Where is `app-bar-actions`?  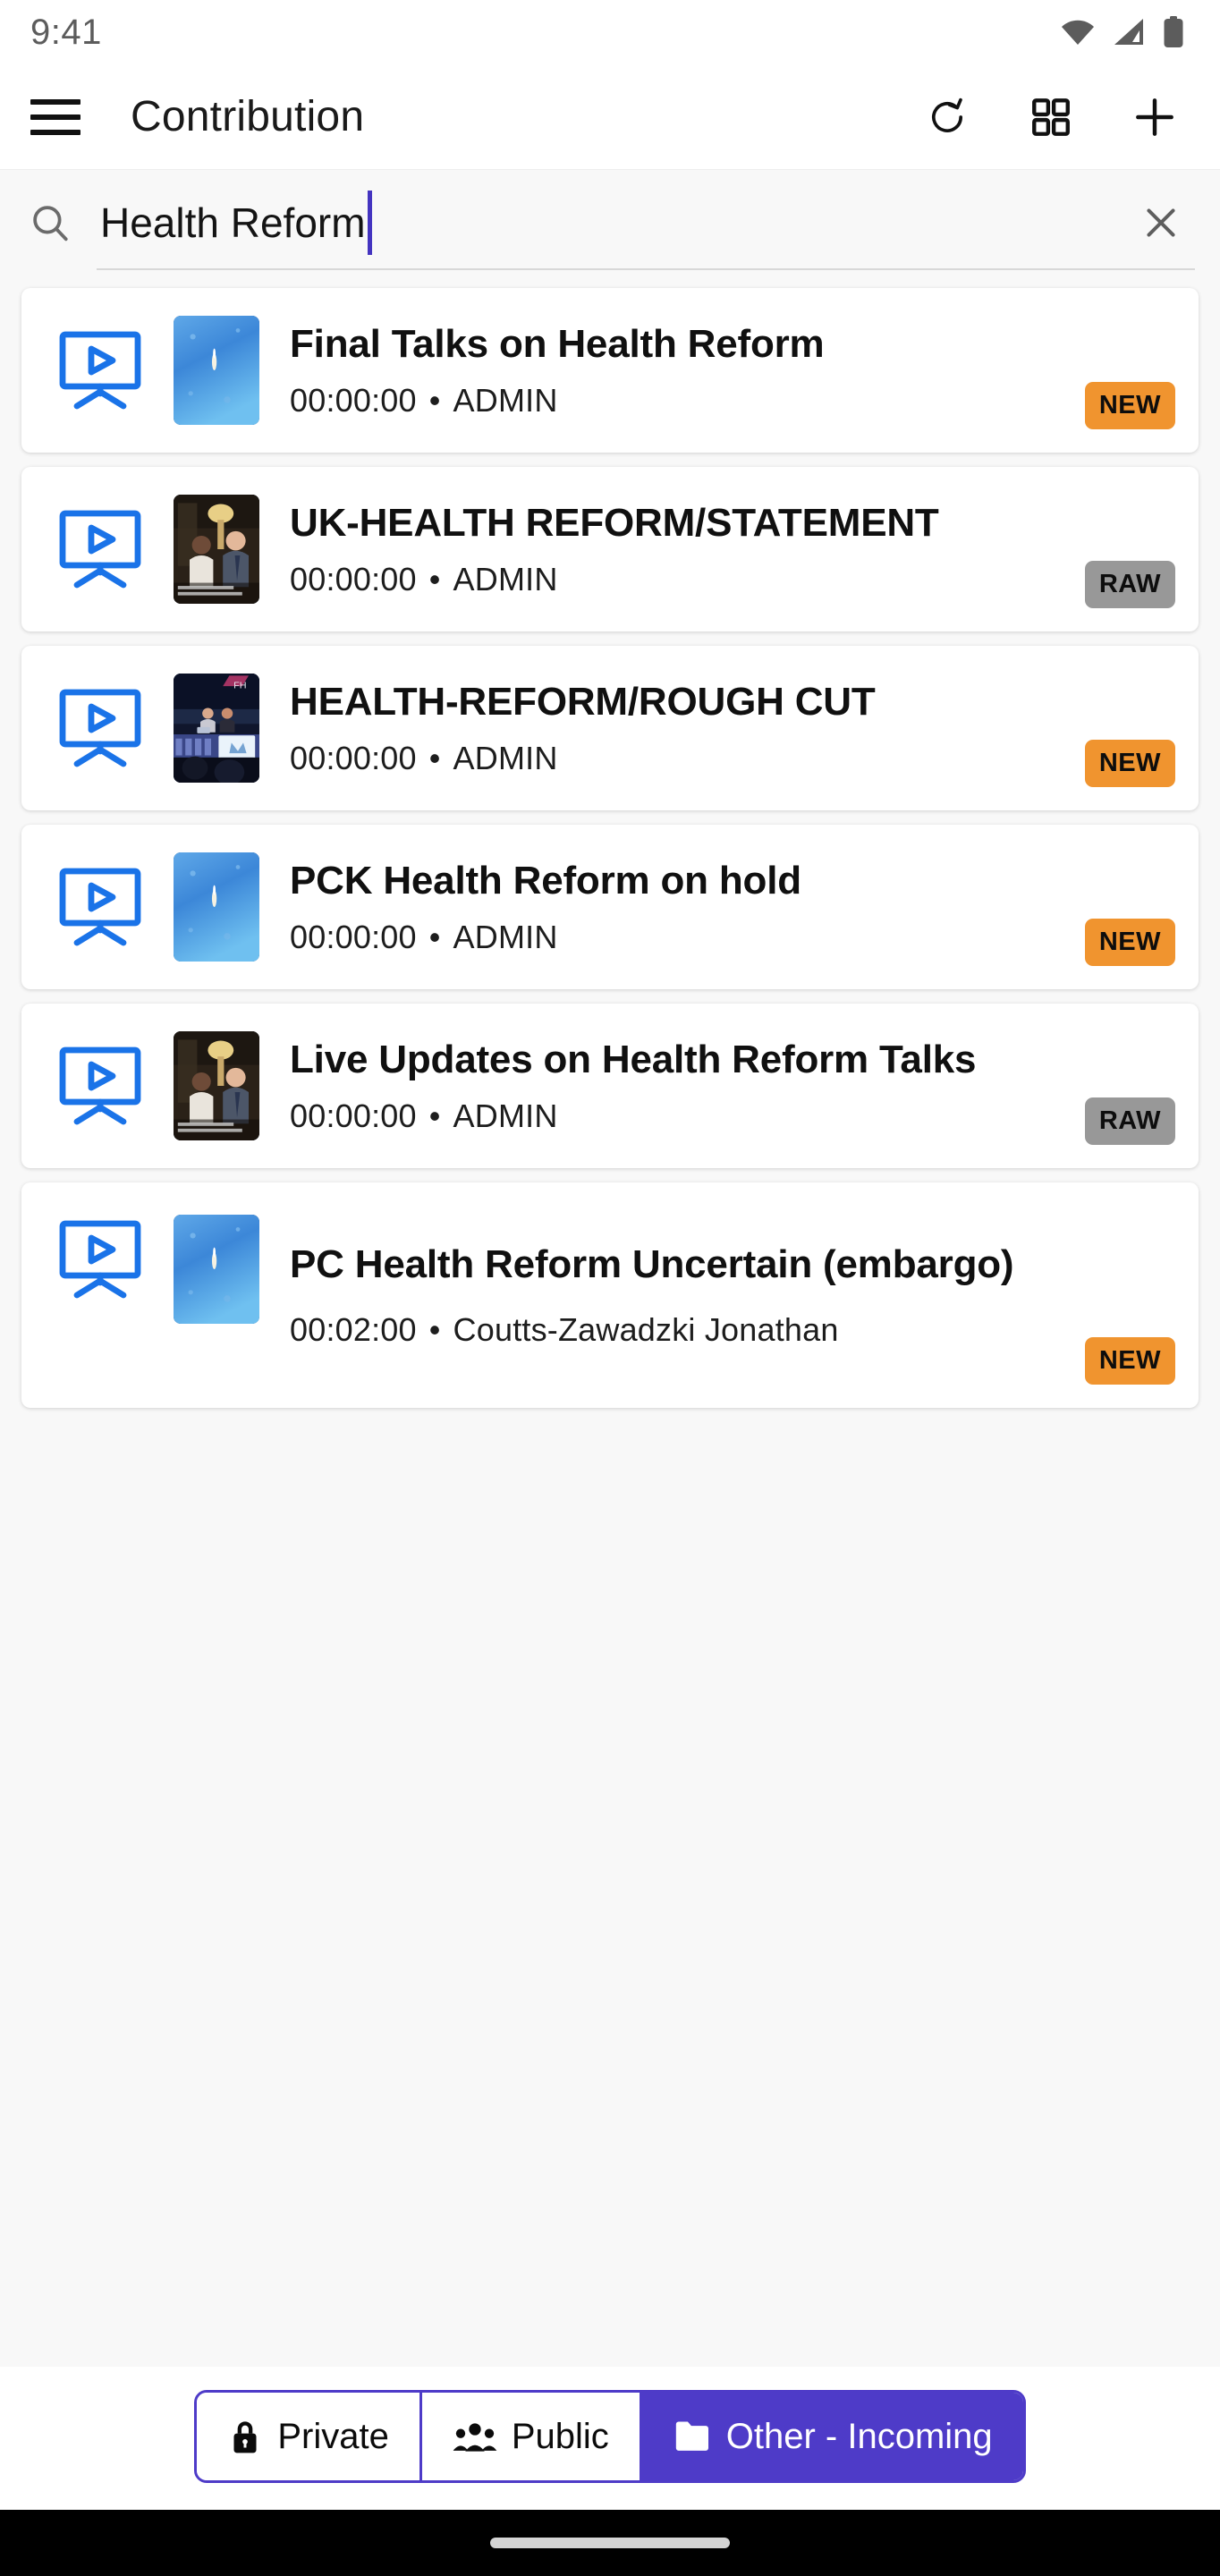 app-bar-actions is located at coordinates (1055, 117).